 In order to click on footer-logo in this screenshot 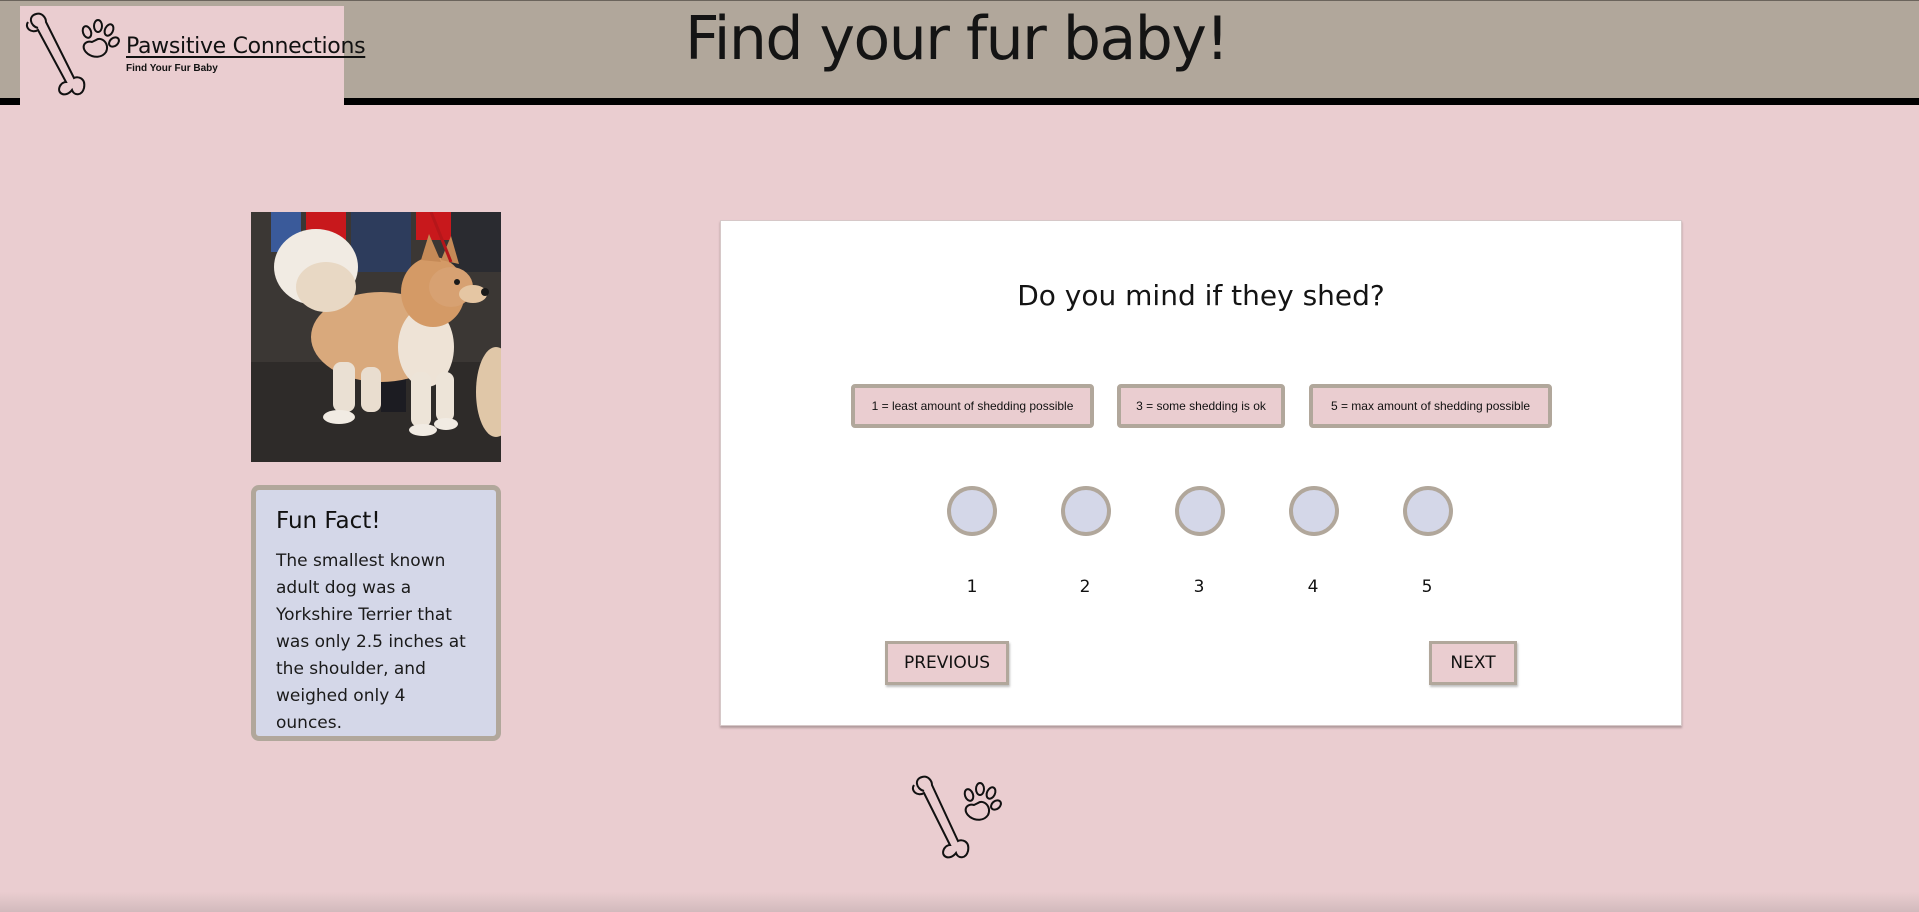, I will do `click(960, 824)`.